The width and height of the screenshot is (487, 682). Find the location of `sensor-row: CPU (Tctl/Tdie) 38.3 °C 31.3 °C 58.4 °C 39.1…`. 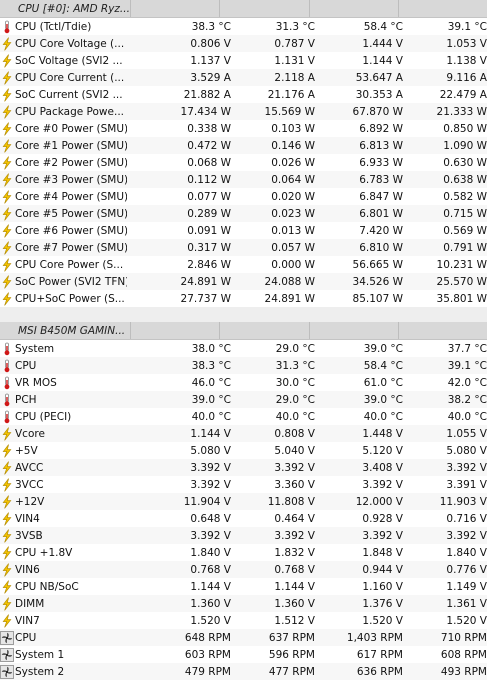

sensor-row: CPU (Tctl/Tdie) 38.3 °C 31.3 °C 58.4 °C 39.1… is located at coordinates (243, 26).